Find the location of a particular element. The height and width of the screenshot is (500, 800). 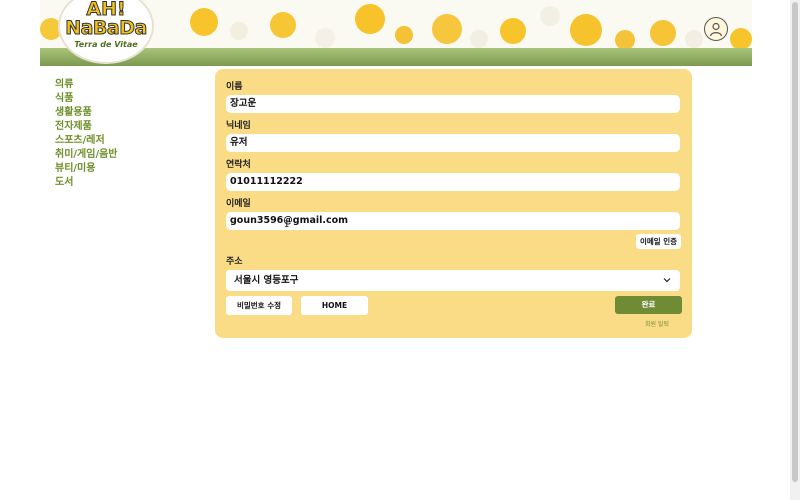

scrollbar-thumb is located at coordinates (795, 242).